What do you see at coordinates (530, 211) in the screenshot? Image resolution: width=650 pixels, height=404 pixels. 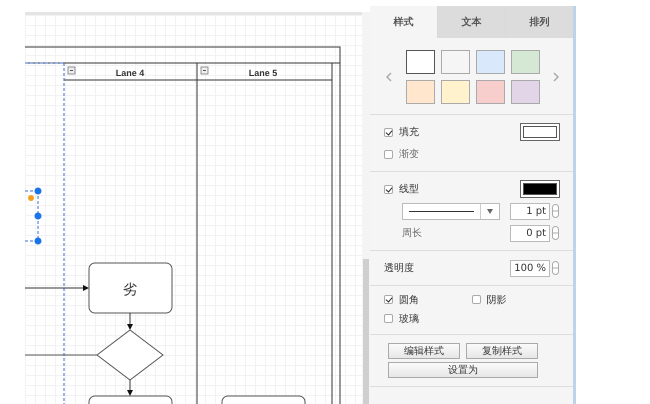 I see `line-width-field: 1 pt` at bounding box center [530, 211].